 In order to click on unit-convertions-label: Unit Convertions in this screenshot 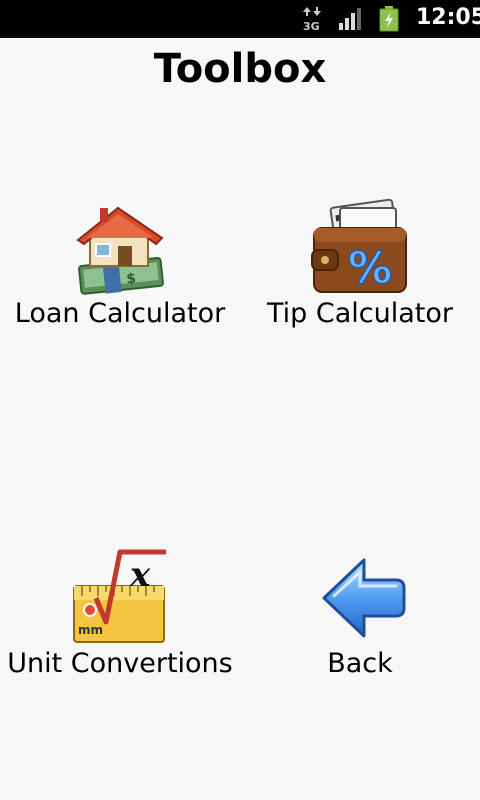, I will do `click(120, 663)`.